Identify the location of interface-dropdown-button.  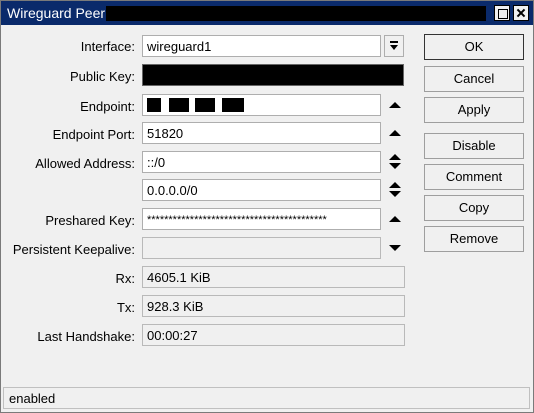
(394, 46).